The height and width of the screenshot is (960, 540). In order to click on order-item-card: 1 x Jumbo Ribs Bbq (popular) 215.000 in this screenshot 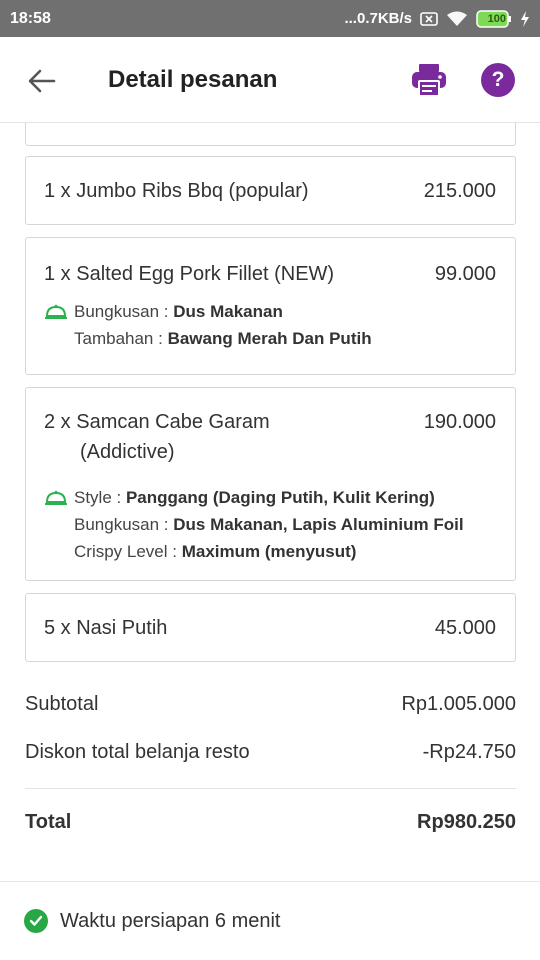, I will do `click(270, 190)`.